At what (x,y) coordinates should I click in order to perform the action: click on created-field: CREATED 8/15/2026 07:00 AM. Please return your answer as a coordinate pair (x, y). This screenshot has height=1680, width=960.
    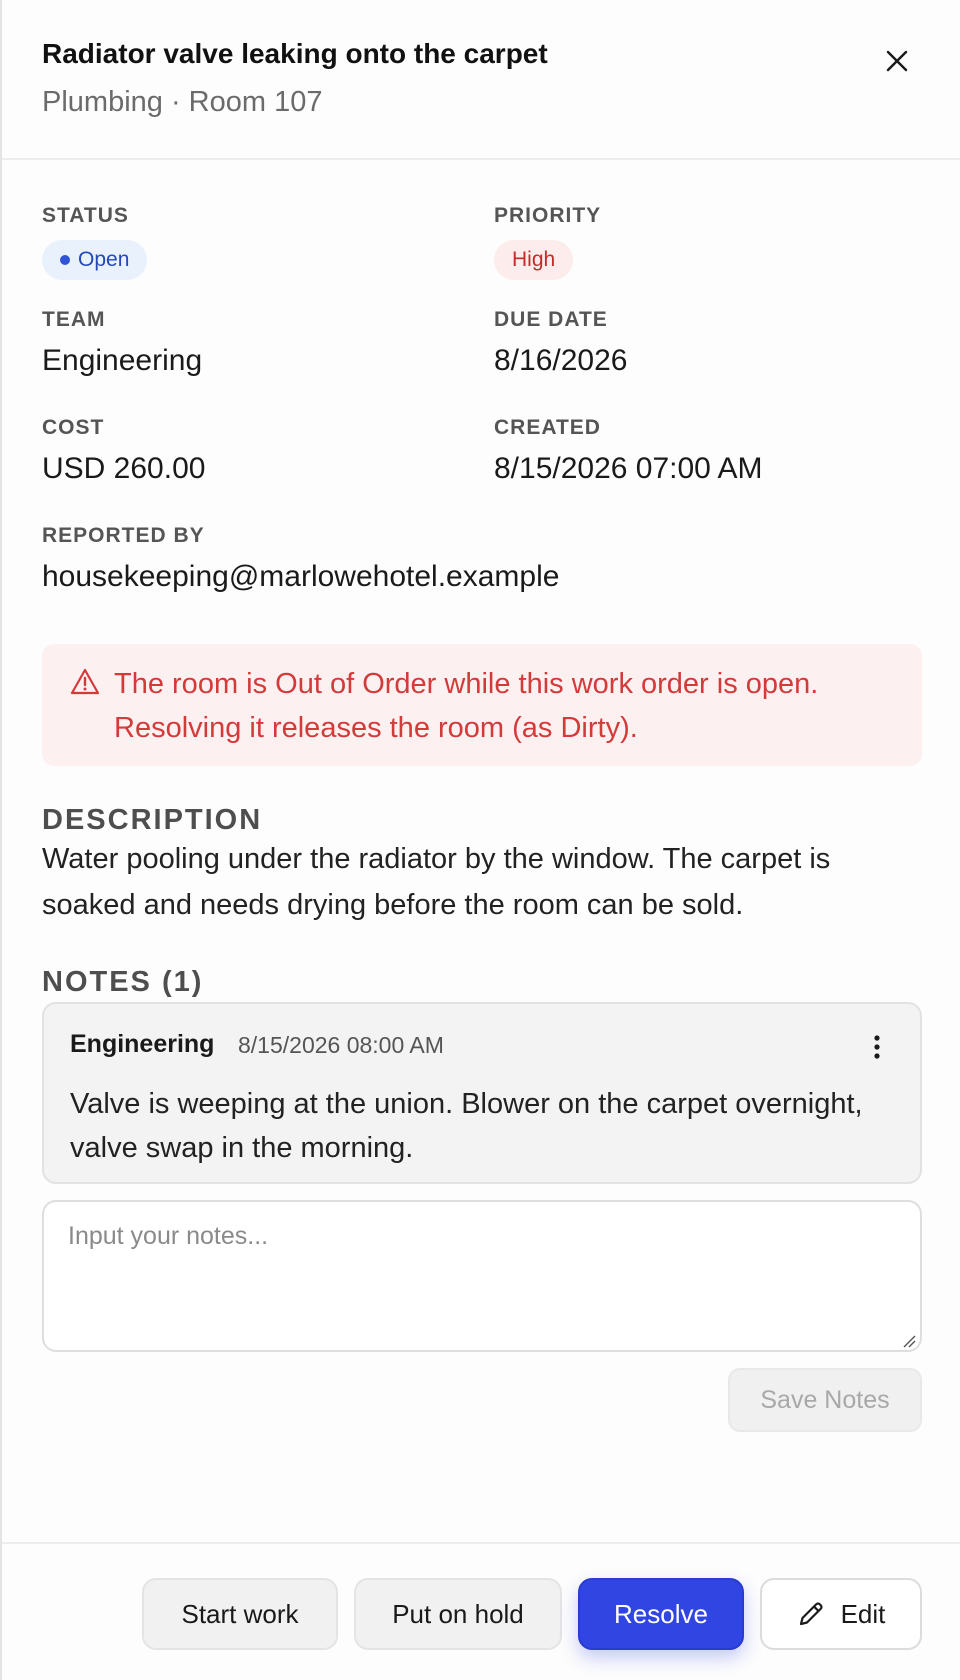
    Looking at the image, I should click on (628, 451).